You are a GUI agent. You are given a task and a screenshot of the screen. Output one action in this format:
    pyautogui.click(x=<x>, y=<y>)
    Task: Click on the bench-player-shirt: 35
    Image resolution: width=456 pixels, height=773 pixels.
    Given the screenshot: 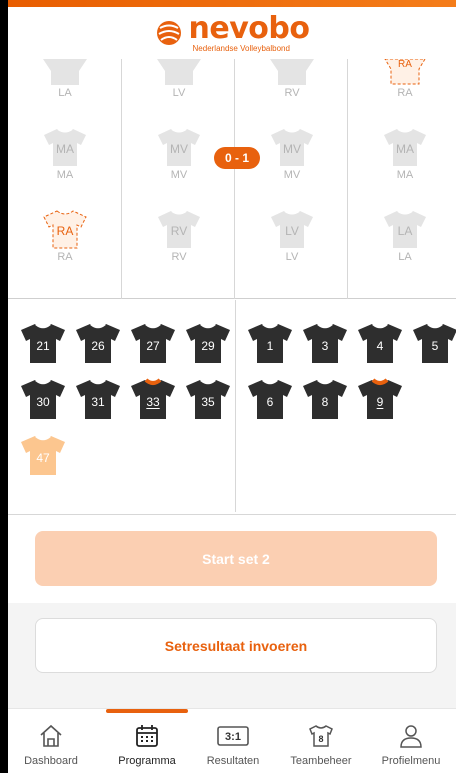 What is the action you would take?
    pyautogui.click(x=208, y=399)
    